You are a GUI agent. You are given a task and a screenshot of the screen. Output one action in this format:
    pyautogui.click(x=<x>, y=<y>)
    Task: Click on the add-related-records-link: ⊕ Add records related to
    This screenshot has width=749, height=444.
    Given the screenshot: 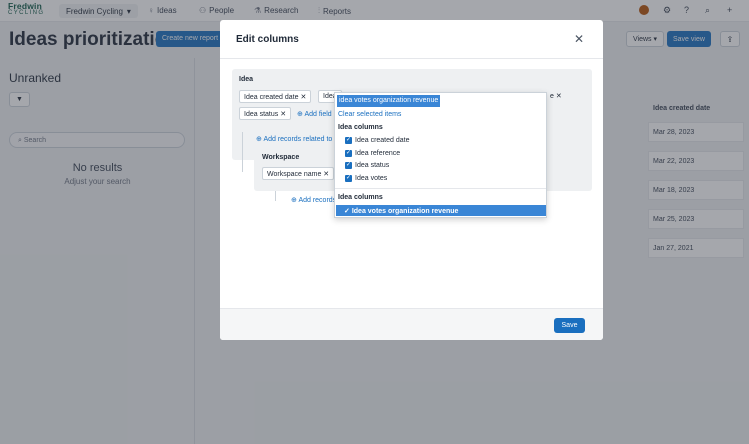 What is the action you would take?
    pyautogui.click(x=294, y=139)
    